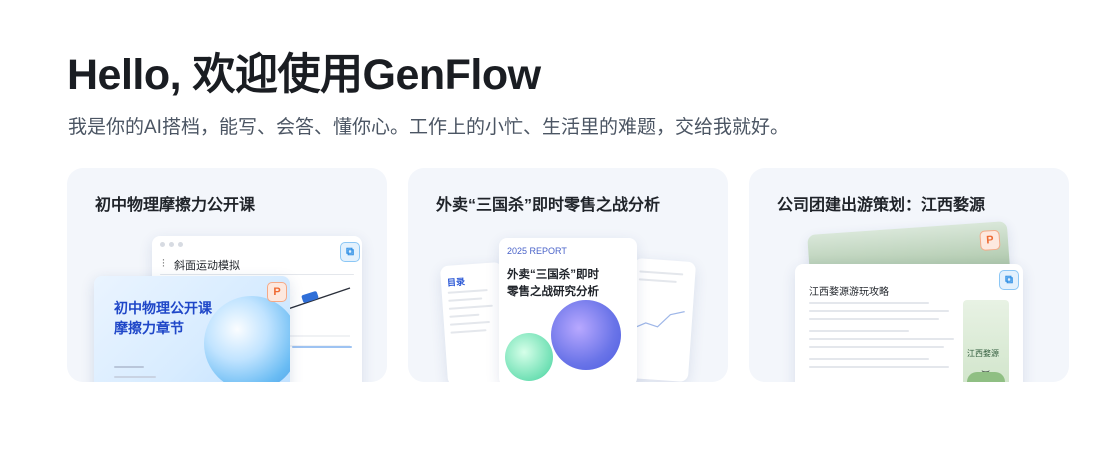 This screenshot has height=468, width=1107. I want to click on page-subtitle: 我是你的AI搭档，能写、会答、懂你心。工作上的小忙、生活里的难题，交给我就好。, so click(428, 127).